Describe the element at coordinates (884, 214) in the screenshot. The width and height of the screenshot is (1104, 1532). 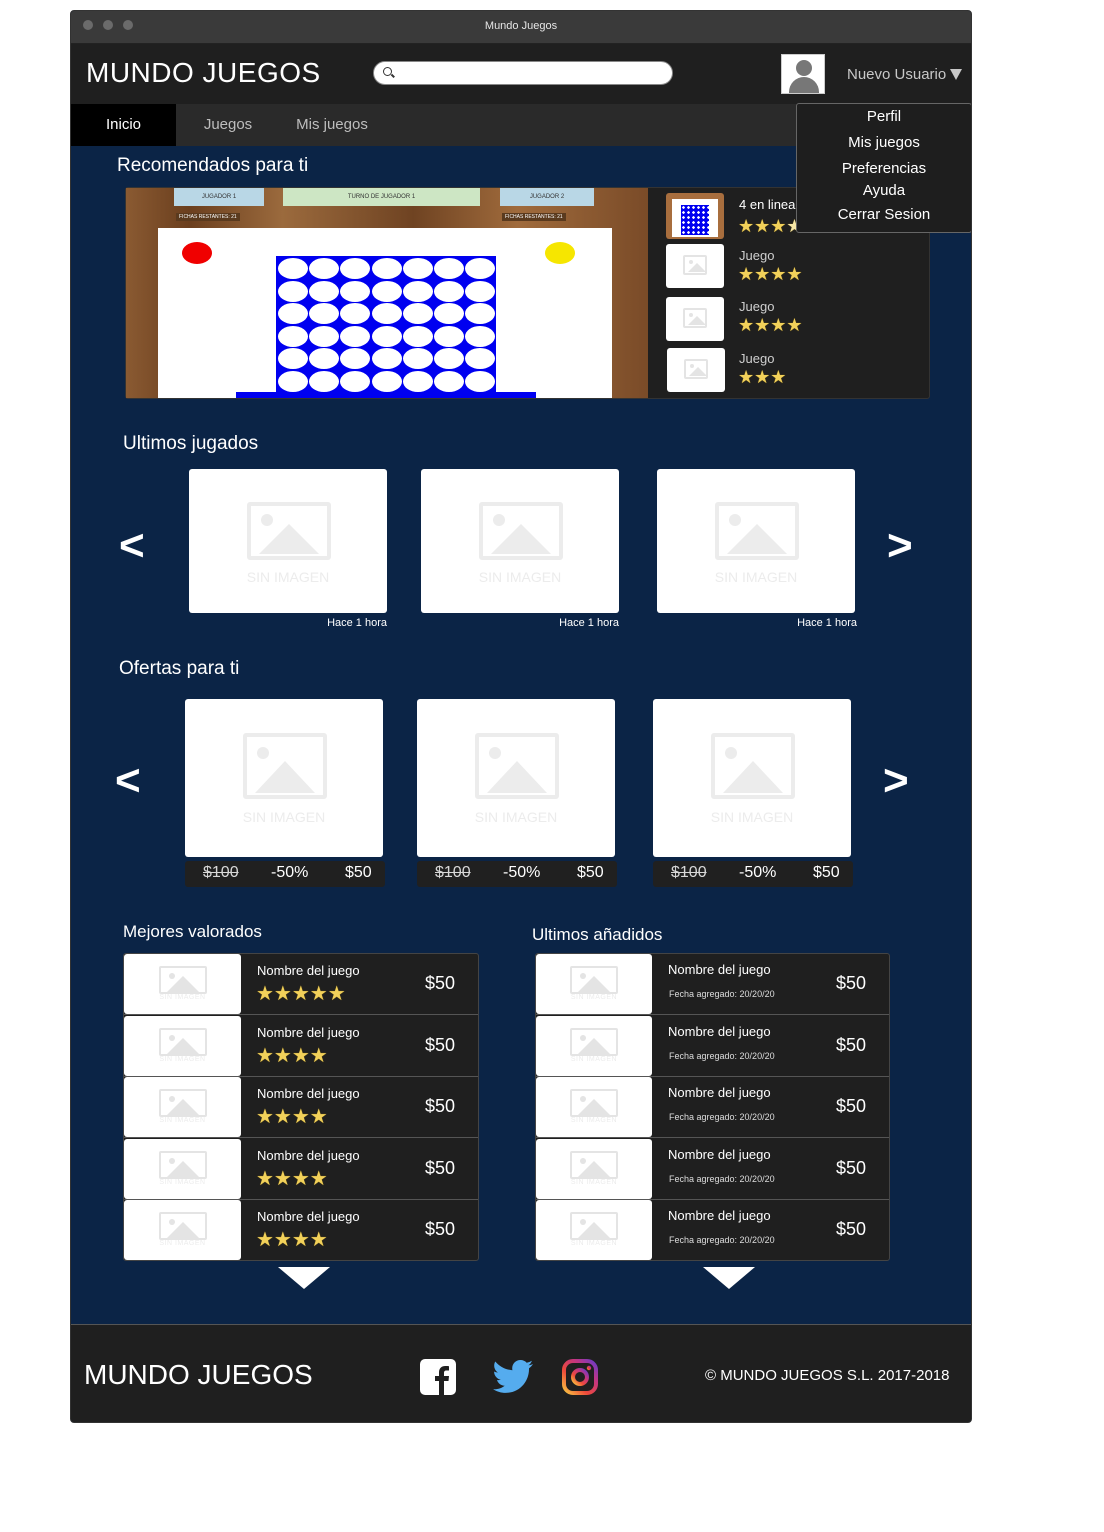
I see `menu-item-cerrar-sesion: Cerrar Sesion` at that location.